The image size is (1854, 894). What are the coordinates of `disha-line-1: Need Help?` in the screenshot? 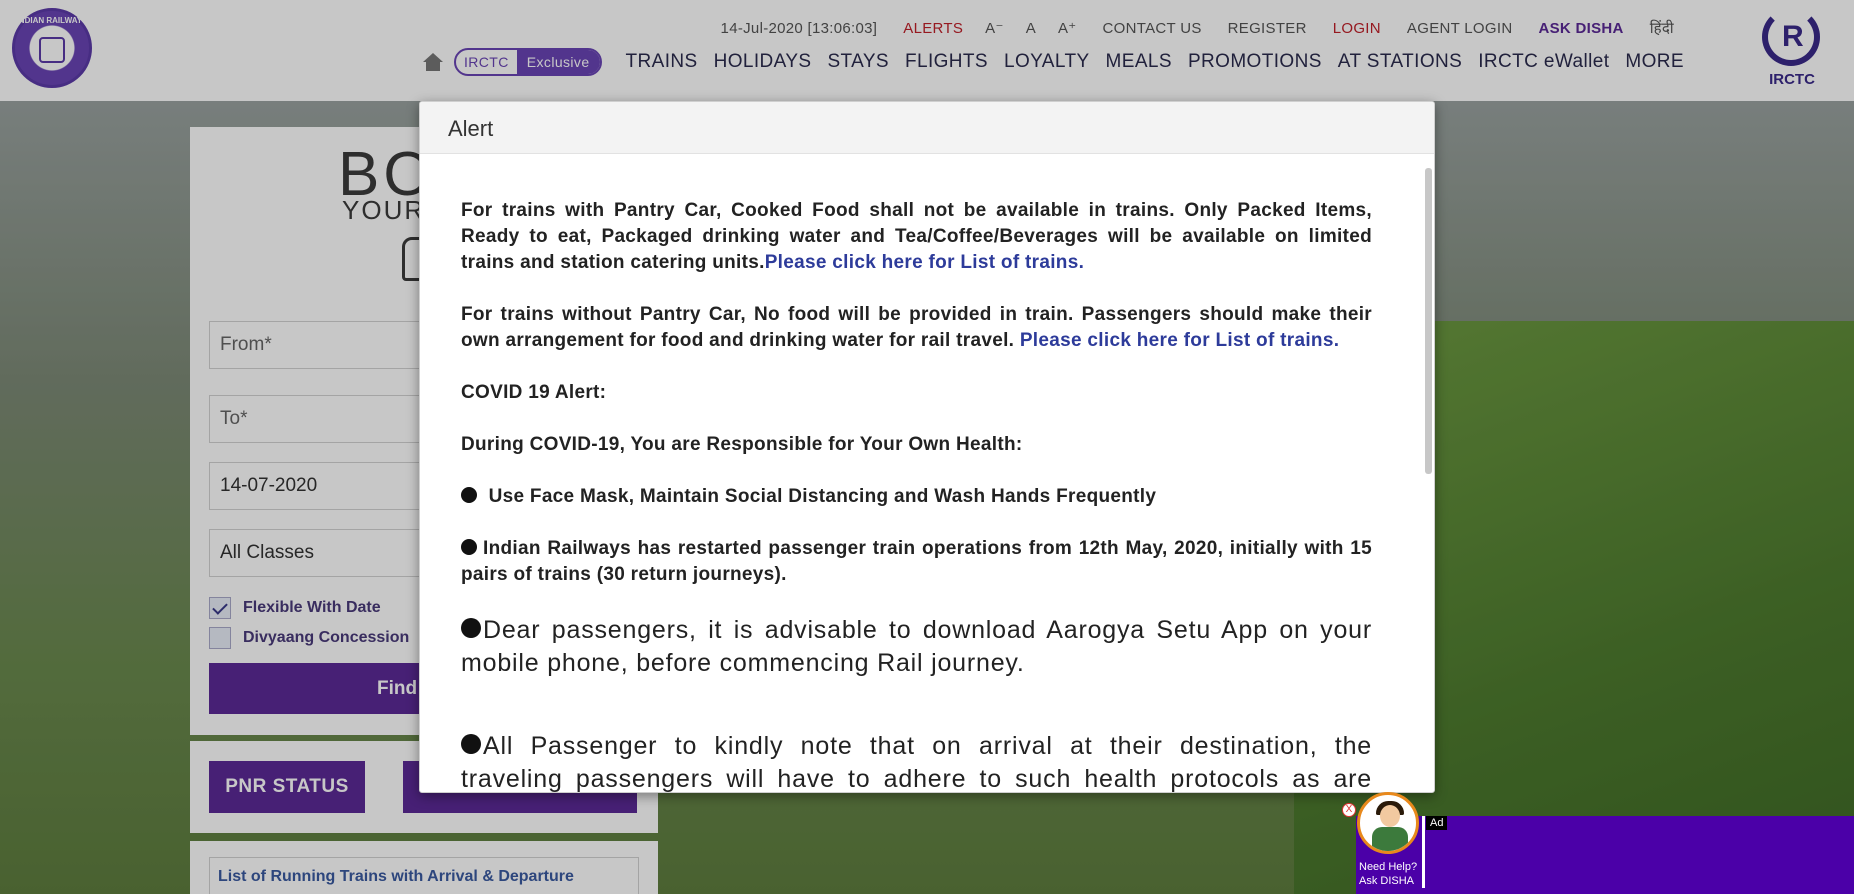 It's located at (1388, 867).